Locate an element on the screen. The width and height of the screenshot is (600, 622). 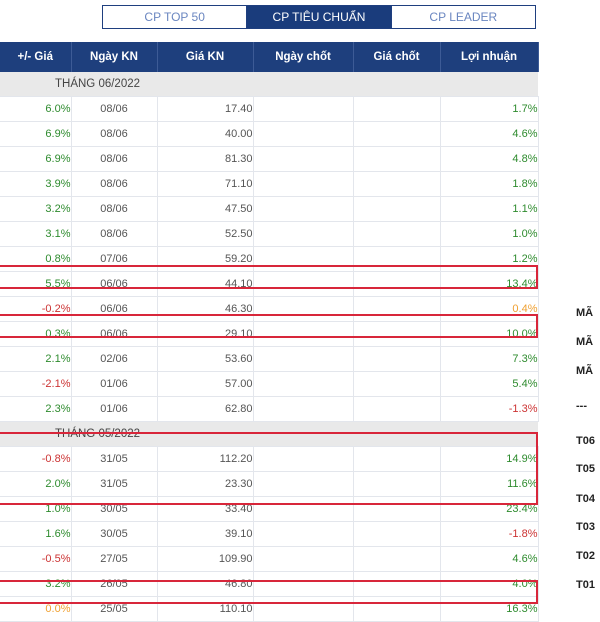
table-row: 2.3% 01/06 62.80 -1.3% is located at coordinates (269, 409).